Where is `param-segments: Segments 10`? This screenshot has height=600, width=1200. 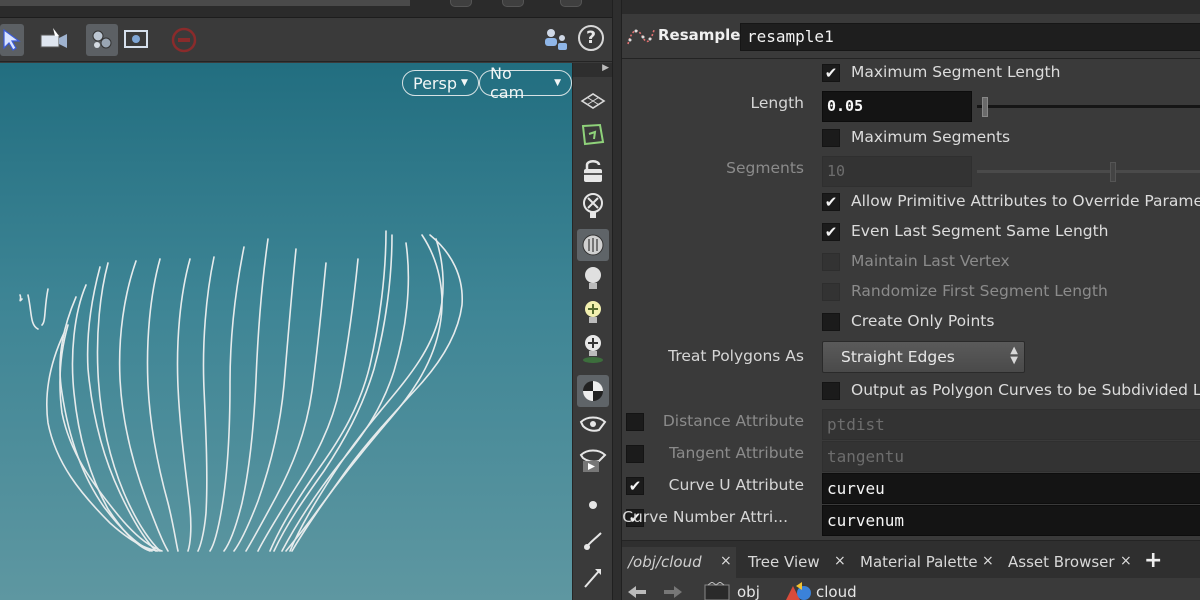 param-segments: Segments 10 is located at coordinates (911, 171).